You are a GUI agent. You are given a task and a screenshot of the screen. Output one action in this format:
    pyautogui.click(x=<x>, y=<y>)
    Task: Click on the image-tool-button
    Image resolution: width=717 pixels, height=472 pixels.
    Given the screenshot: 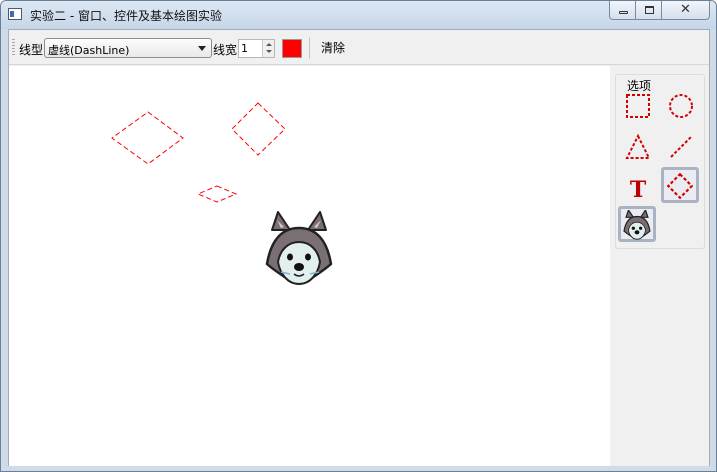 What is the action you would take?
    pyautogui.click(x=637, y=224)
    